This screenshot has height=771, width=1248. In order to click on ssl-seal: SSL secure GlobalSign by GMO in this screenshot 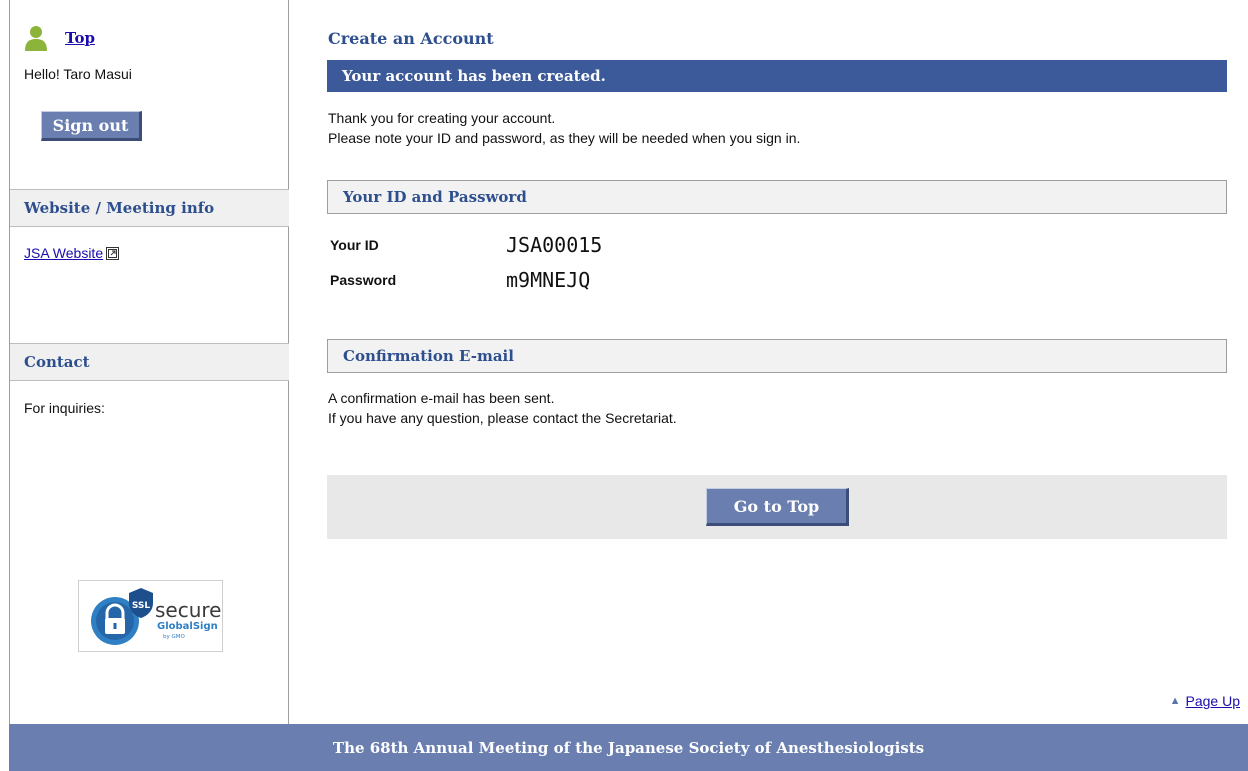, I will do `click(150, 616)`.